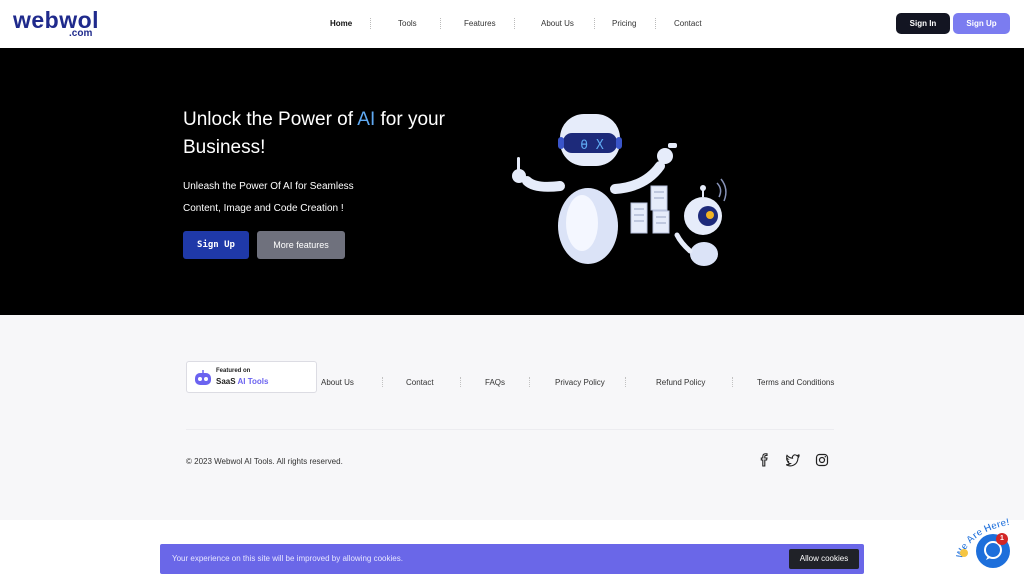 The height and width of the screenshot is (579, 1024). What do you see at coordinates (233, 371) in the screenshot?
I see `badge-caption: Featured on` at bounding box center [233, 371].